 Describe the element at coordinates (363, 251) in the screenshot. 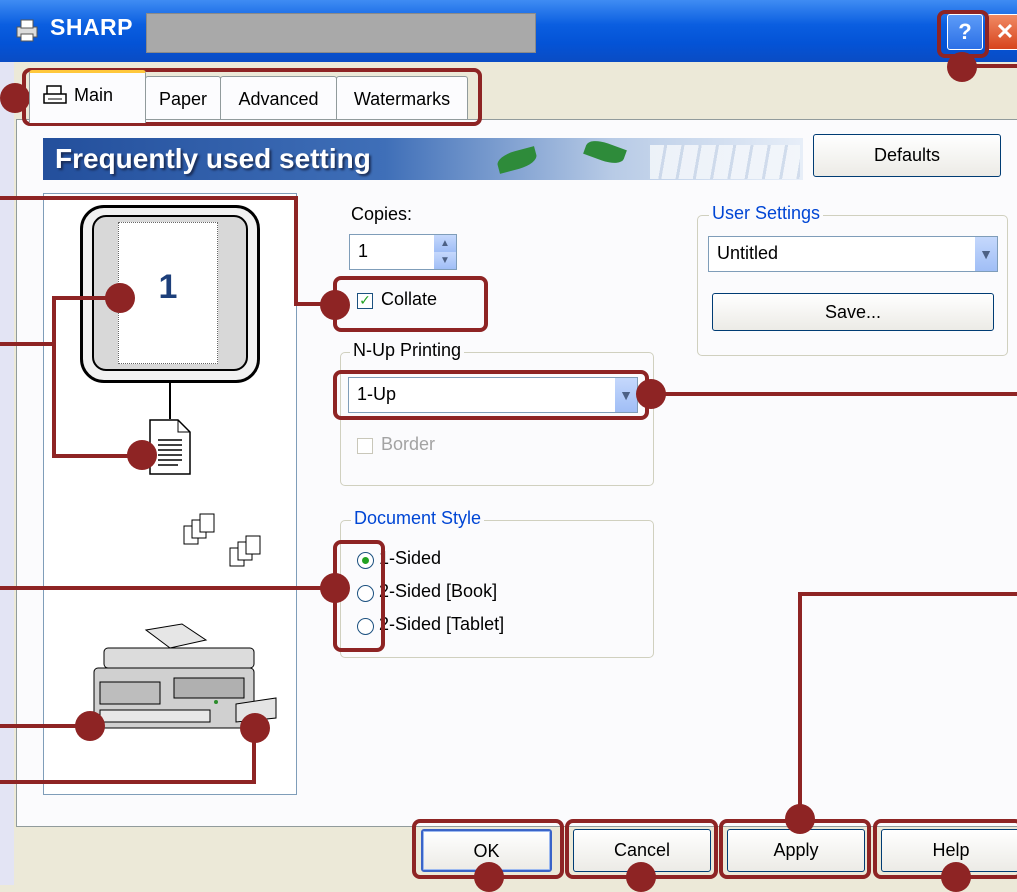

I see `copies-value: 1` at that location.